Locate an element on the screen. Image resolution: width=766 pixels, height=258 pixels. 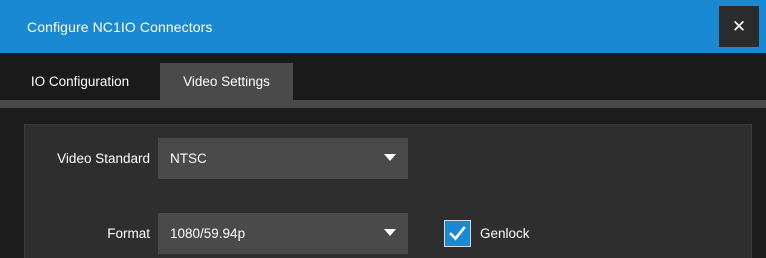
checkmark-icon is located at coordinates (457, 233).